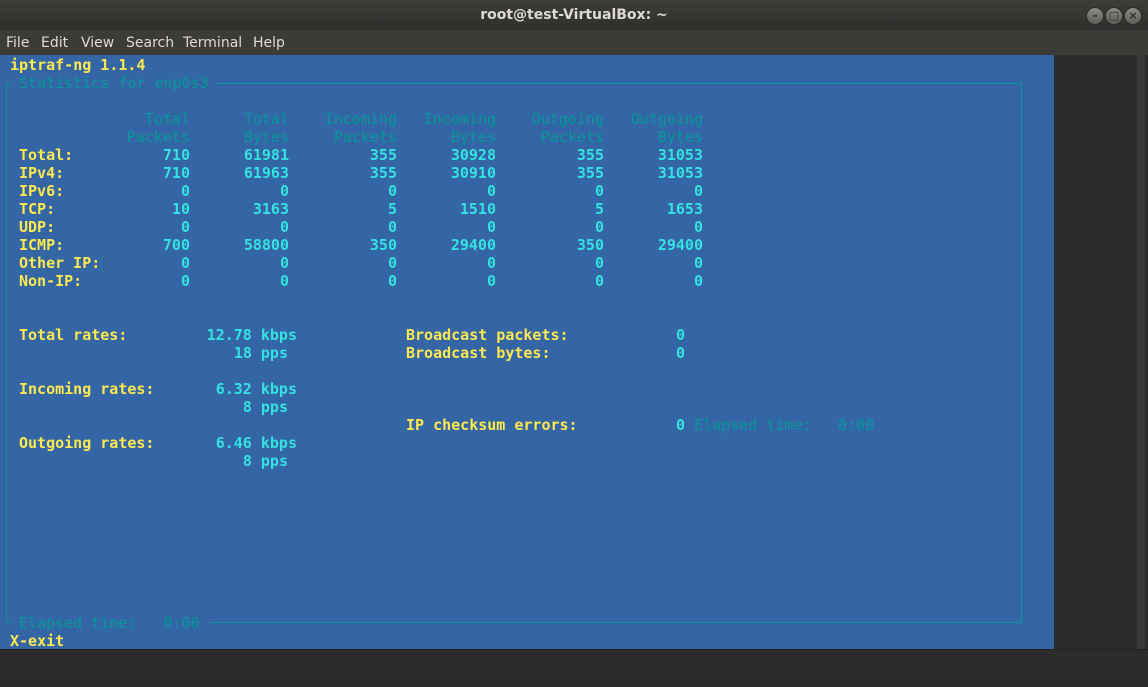 The width and height of the screenshot is (1148, 687). I want to click on column-header-5-line-0: Outgoing, so click(666, 119).